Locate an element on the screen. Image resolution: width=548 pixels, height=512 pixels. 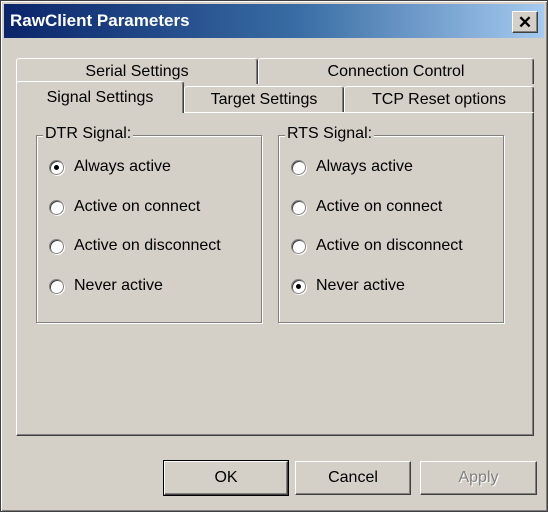
rts-option-label: Active on disconnect is located at coordinates (389, 245).